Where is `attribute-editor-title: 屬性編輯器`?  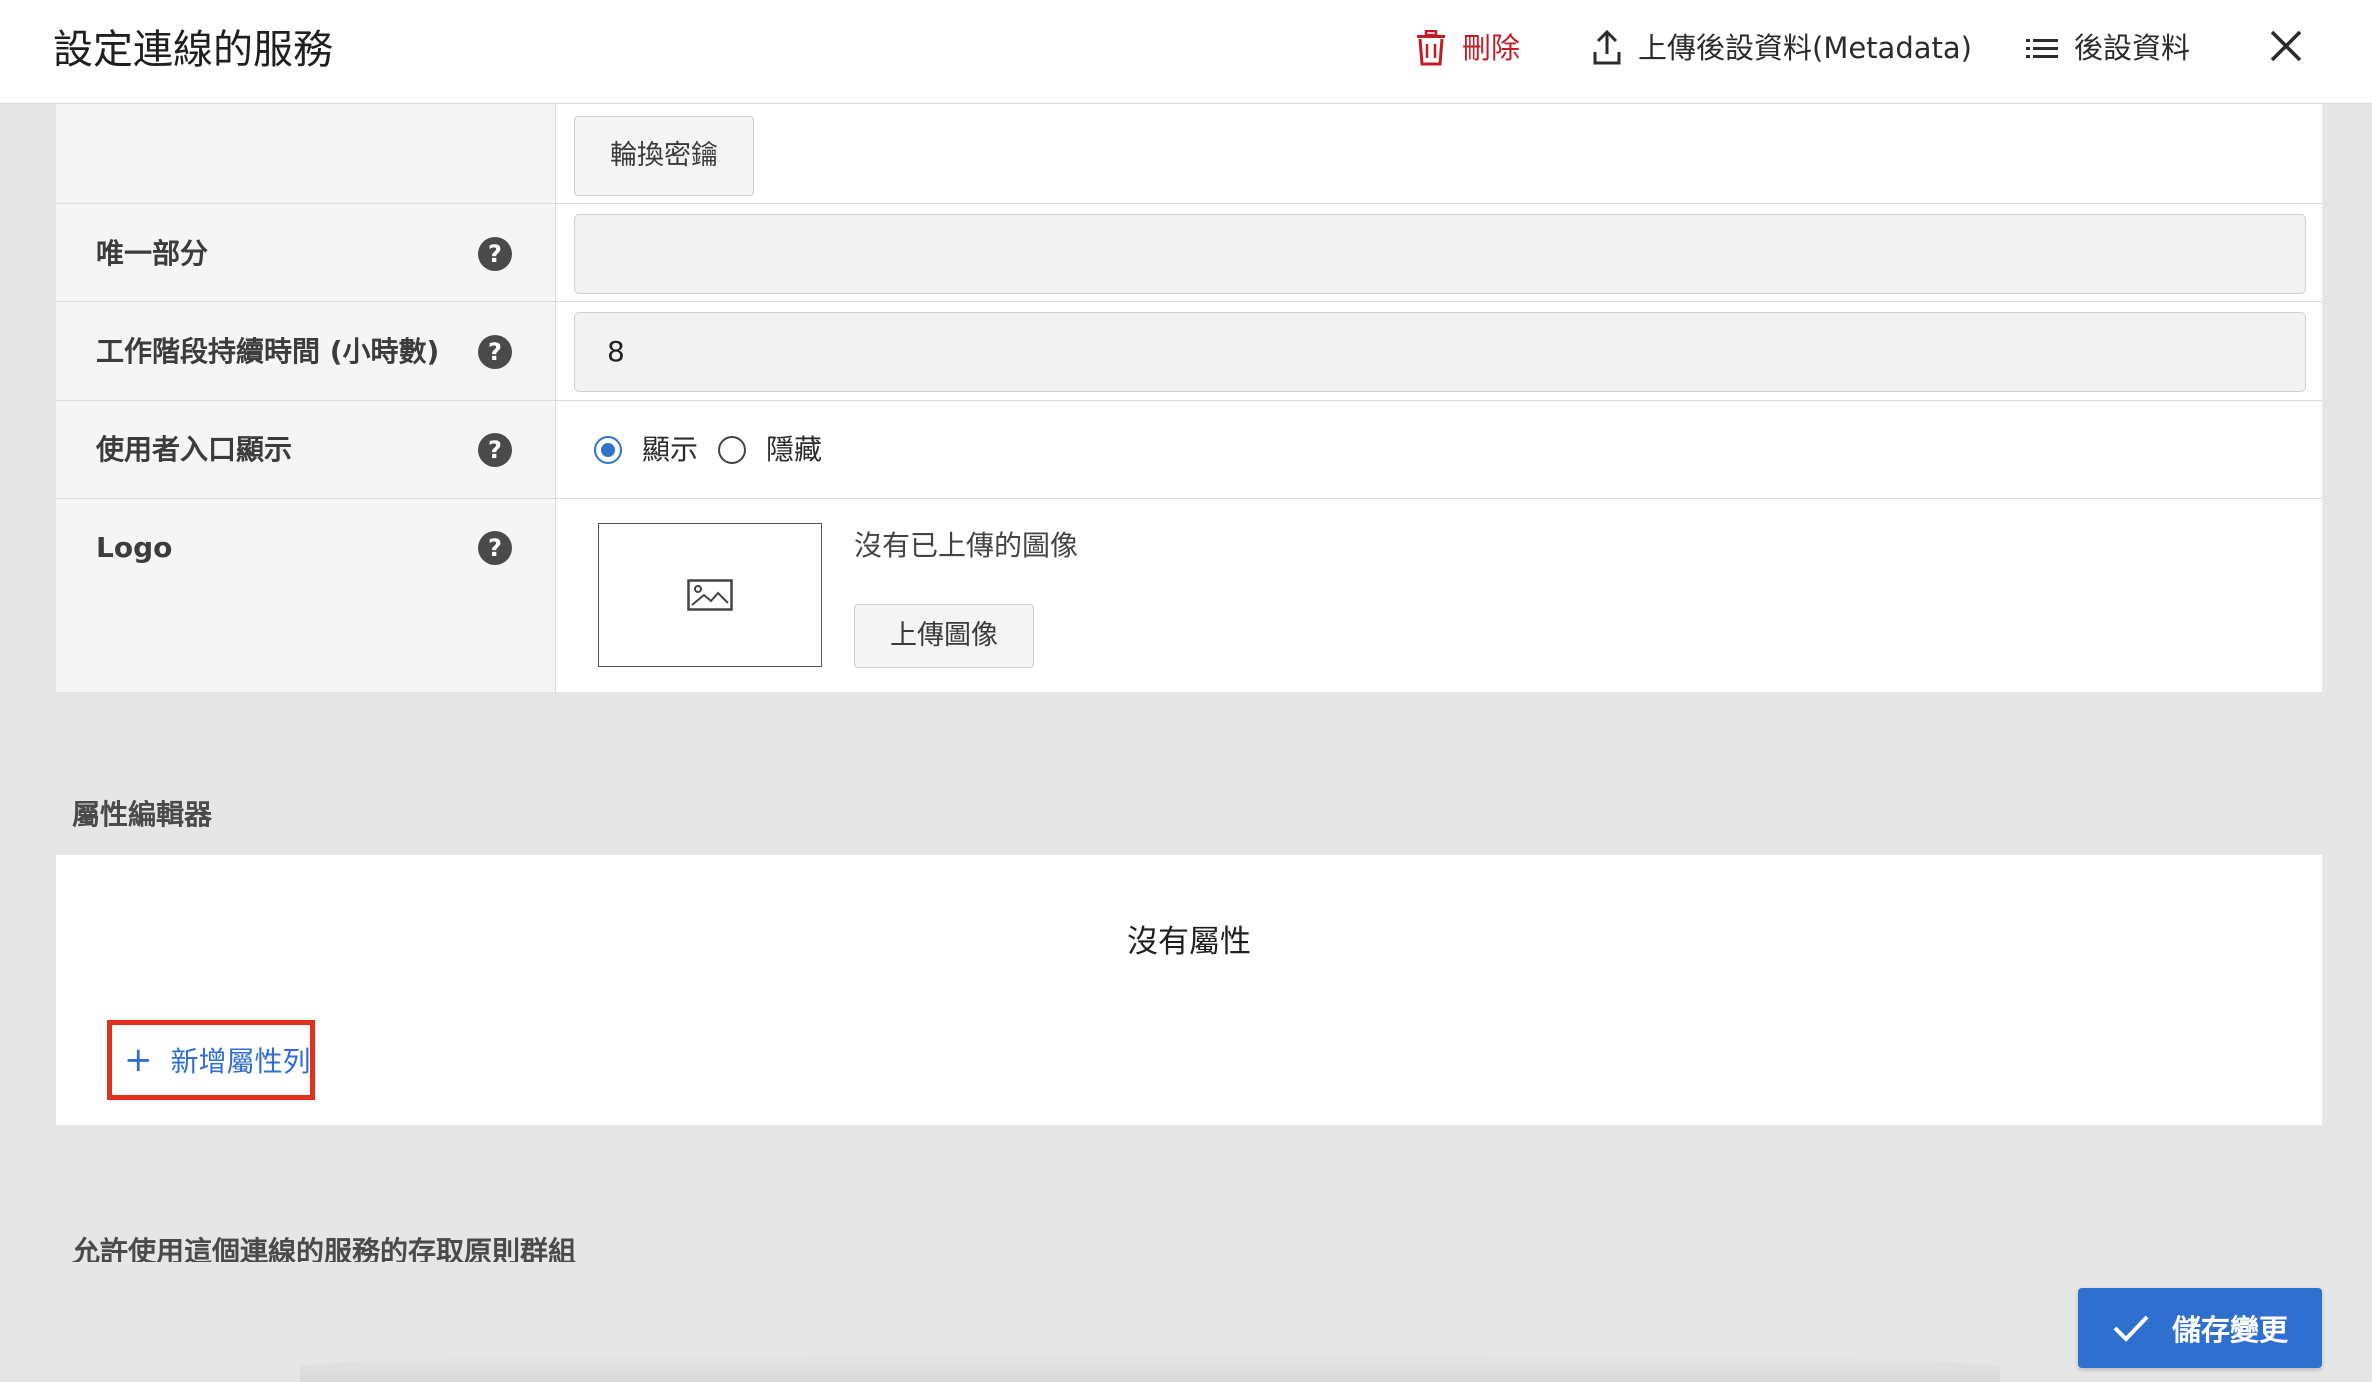 attribute-editor-title: 屬性編輯器 is located at coordinates (142, 814).